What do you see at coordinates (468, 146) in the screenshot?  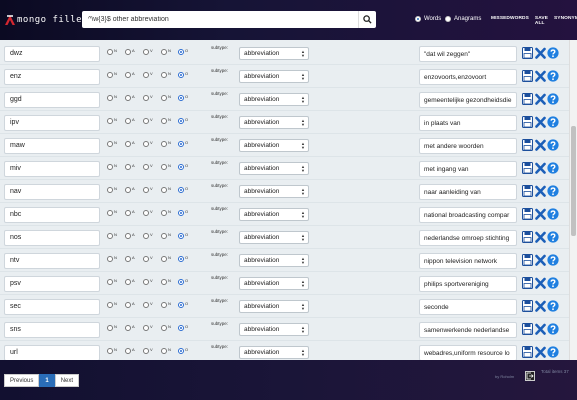 I see `definition-input: met andere woorden` at bounding box center [468, 146].